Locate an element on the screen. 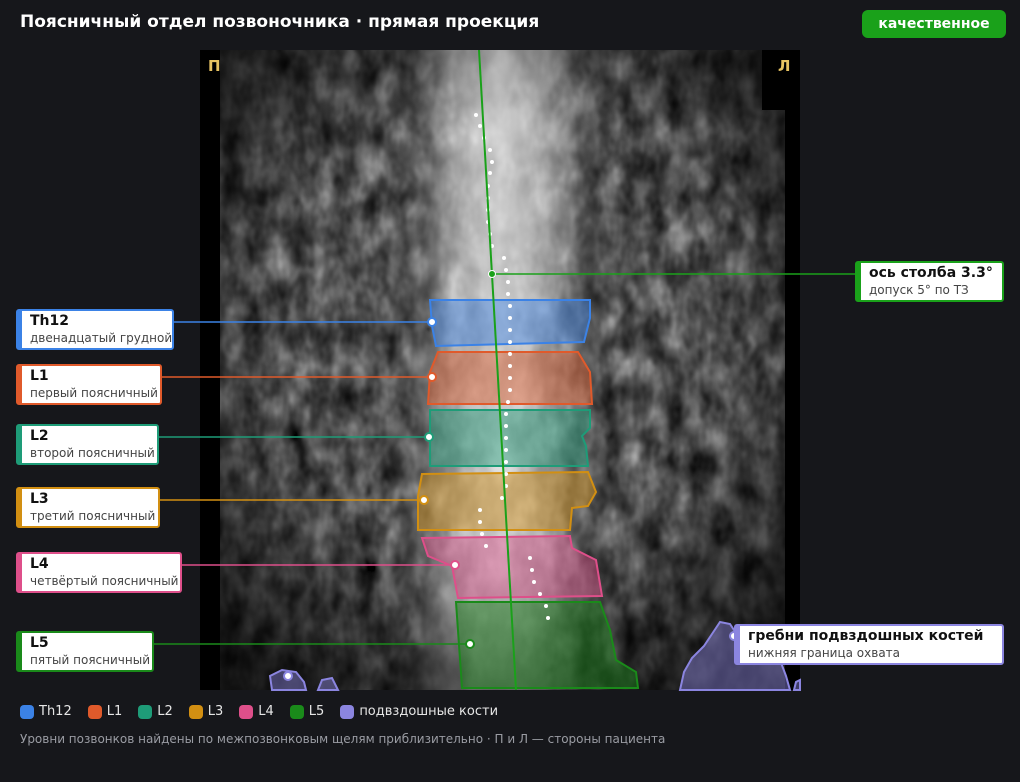  callout-l3: L3 третий поясничный is located at coordinates (88, 507).